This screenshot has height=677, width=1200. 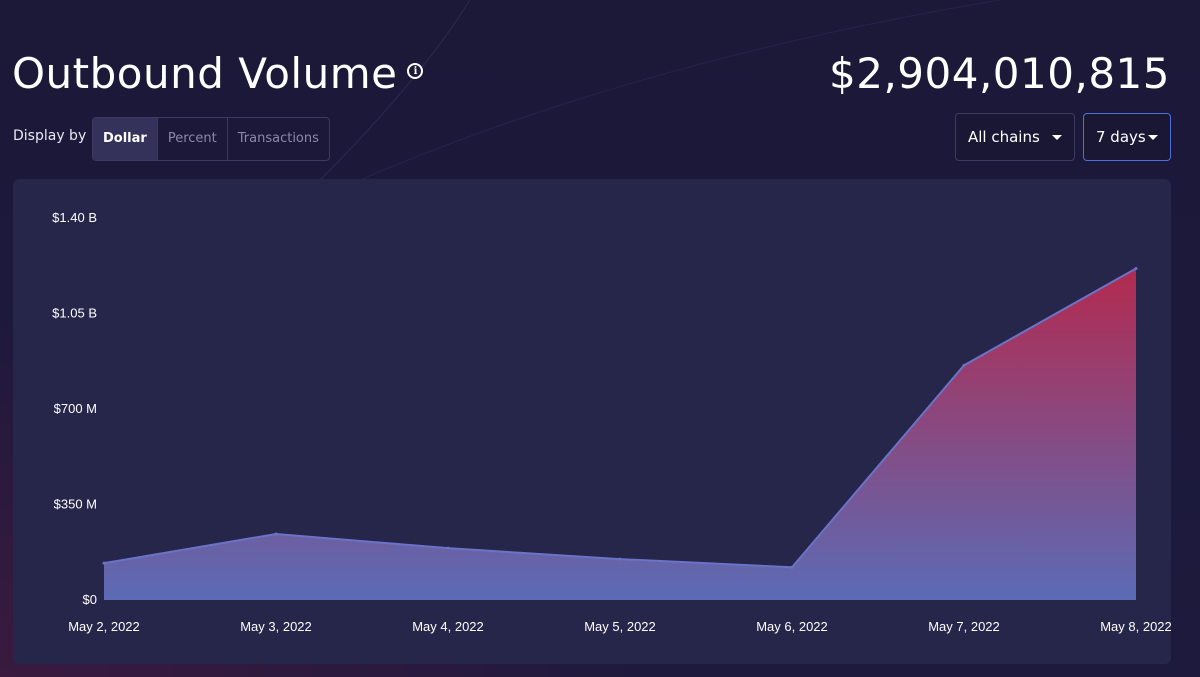 I want to click on x-tick-label: May 8, 2022, so click(x=1135, y=626).